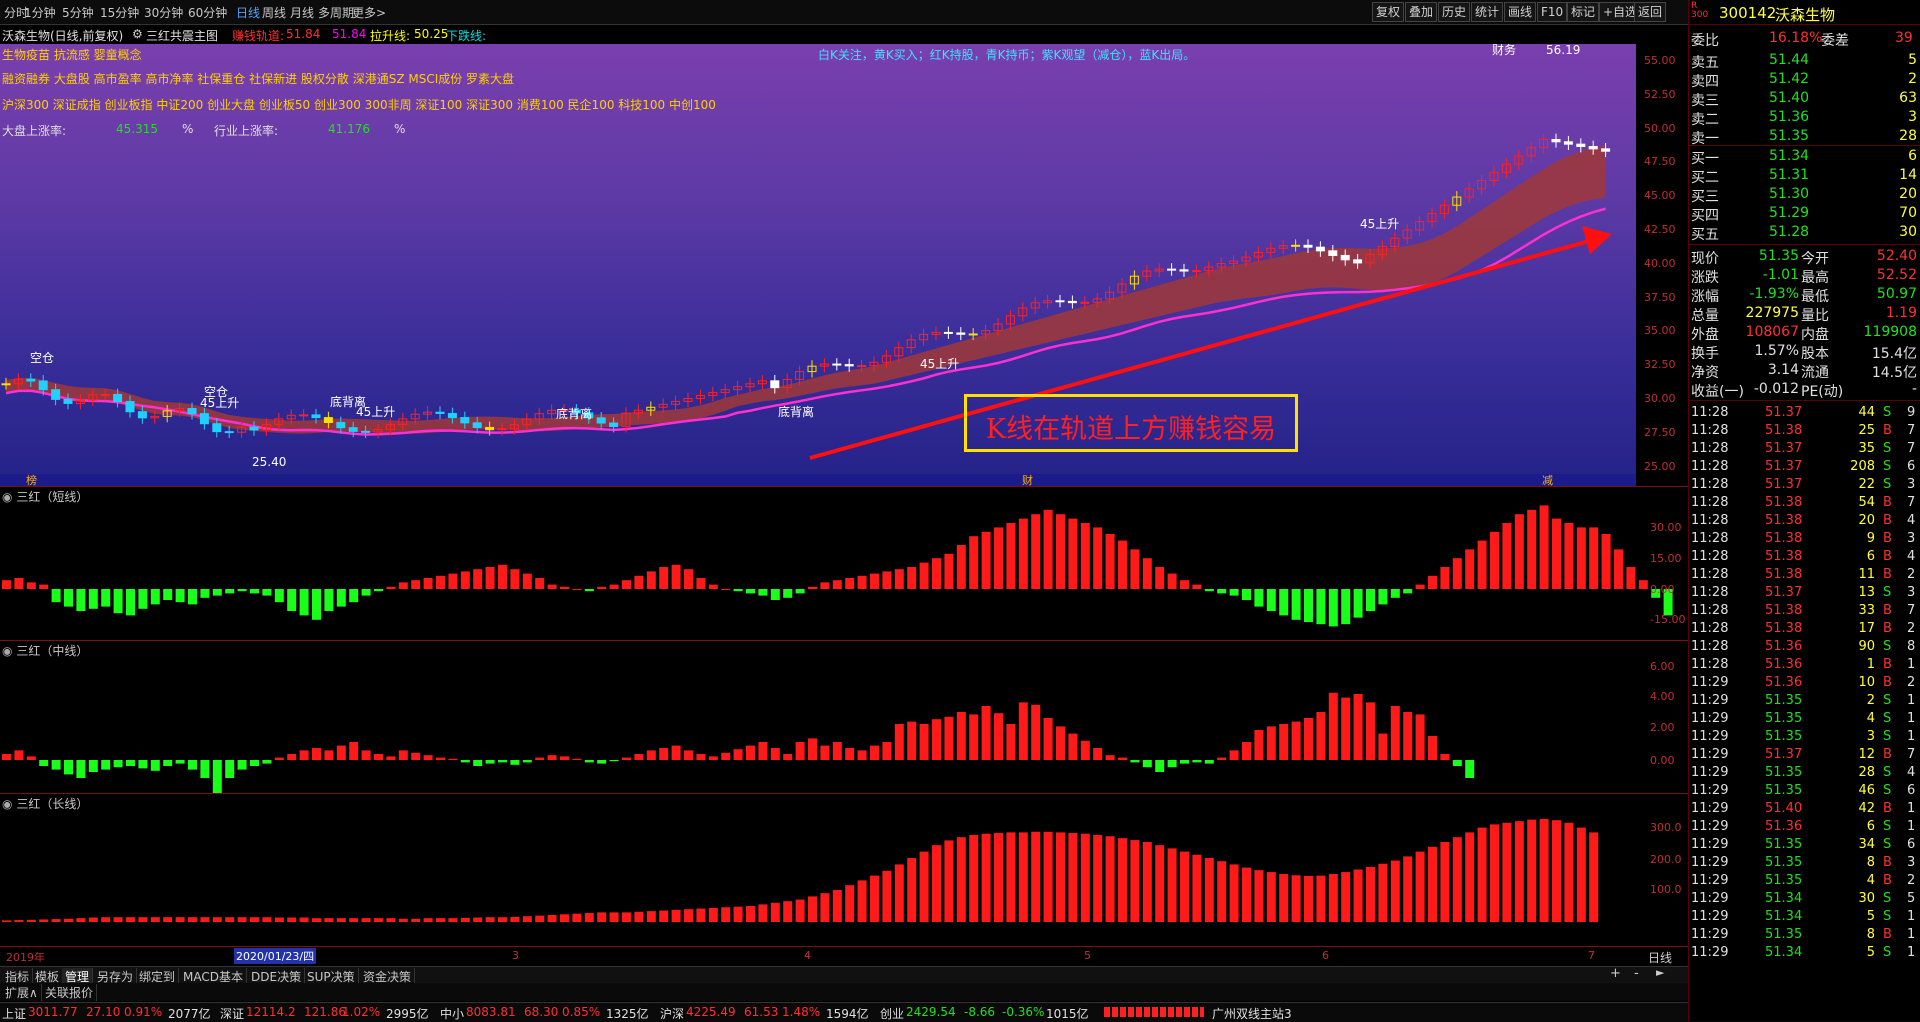  Describe the element at coordinates (1866, 502) in the screenshot. I see `tick-volume: 54` at that location.